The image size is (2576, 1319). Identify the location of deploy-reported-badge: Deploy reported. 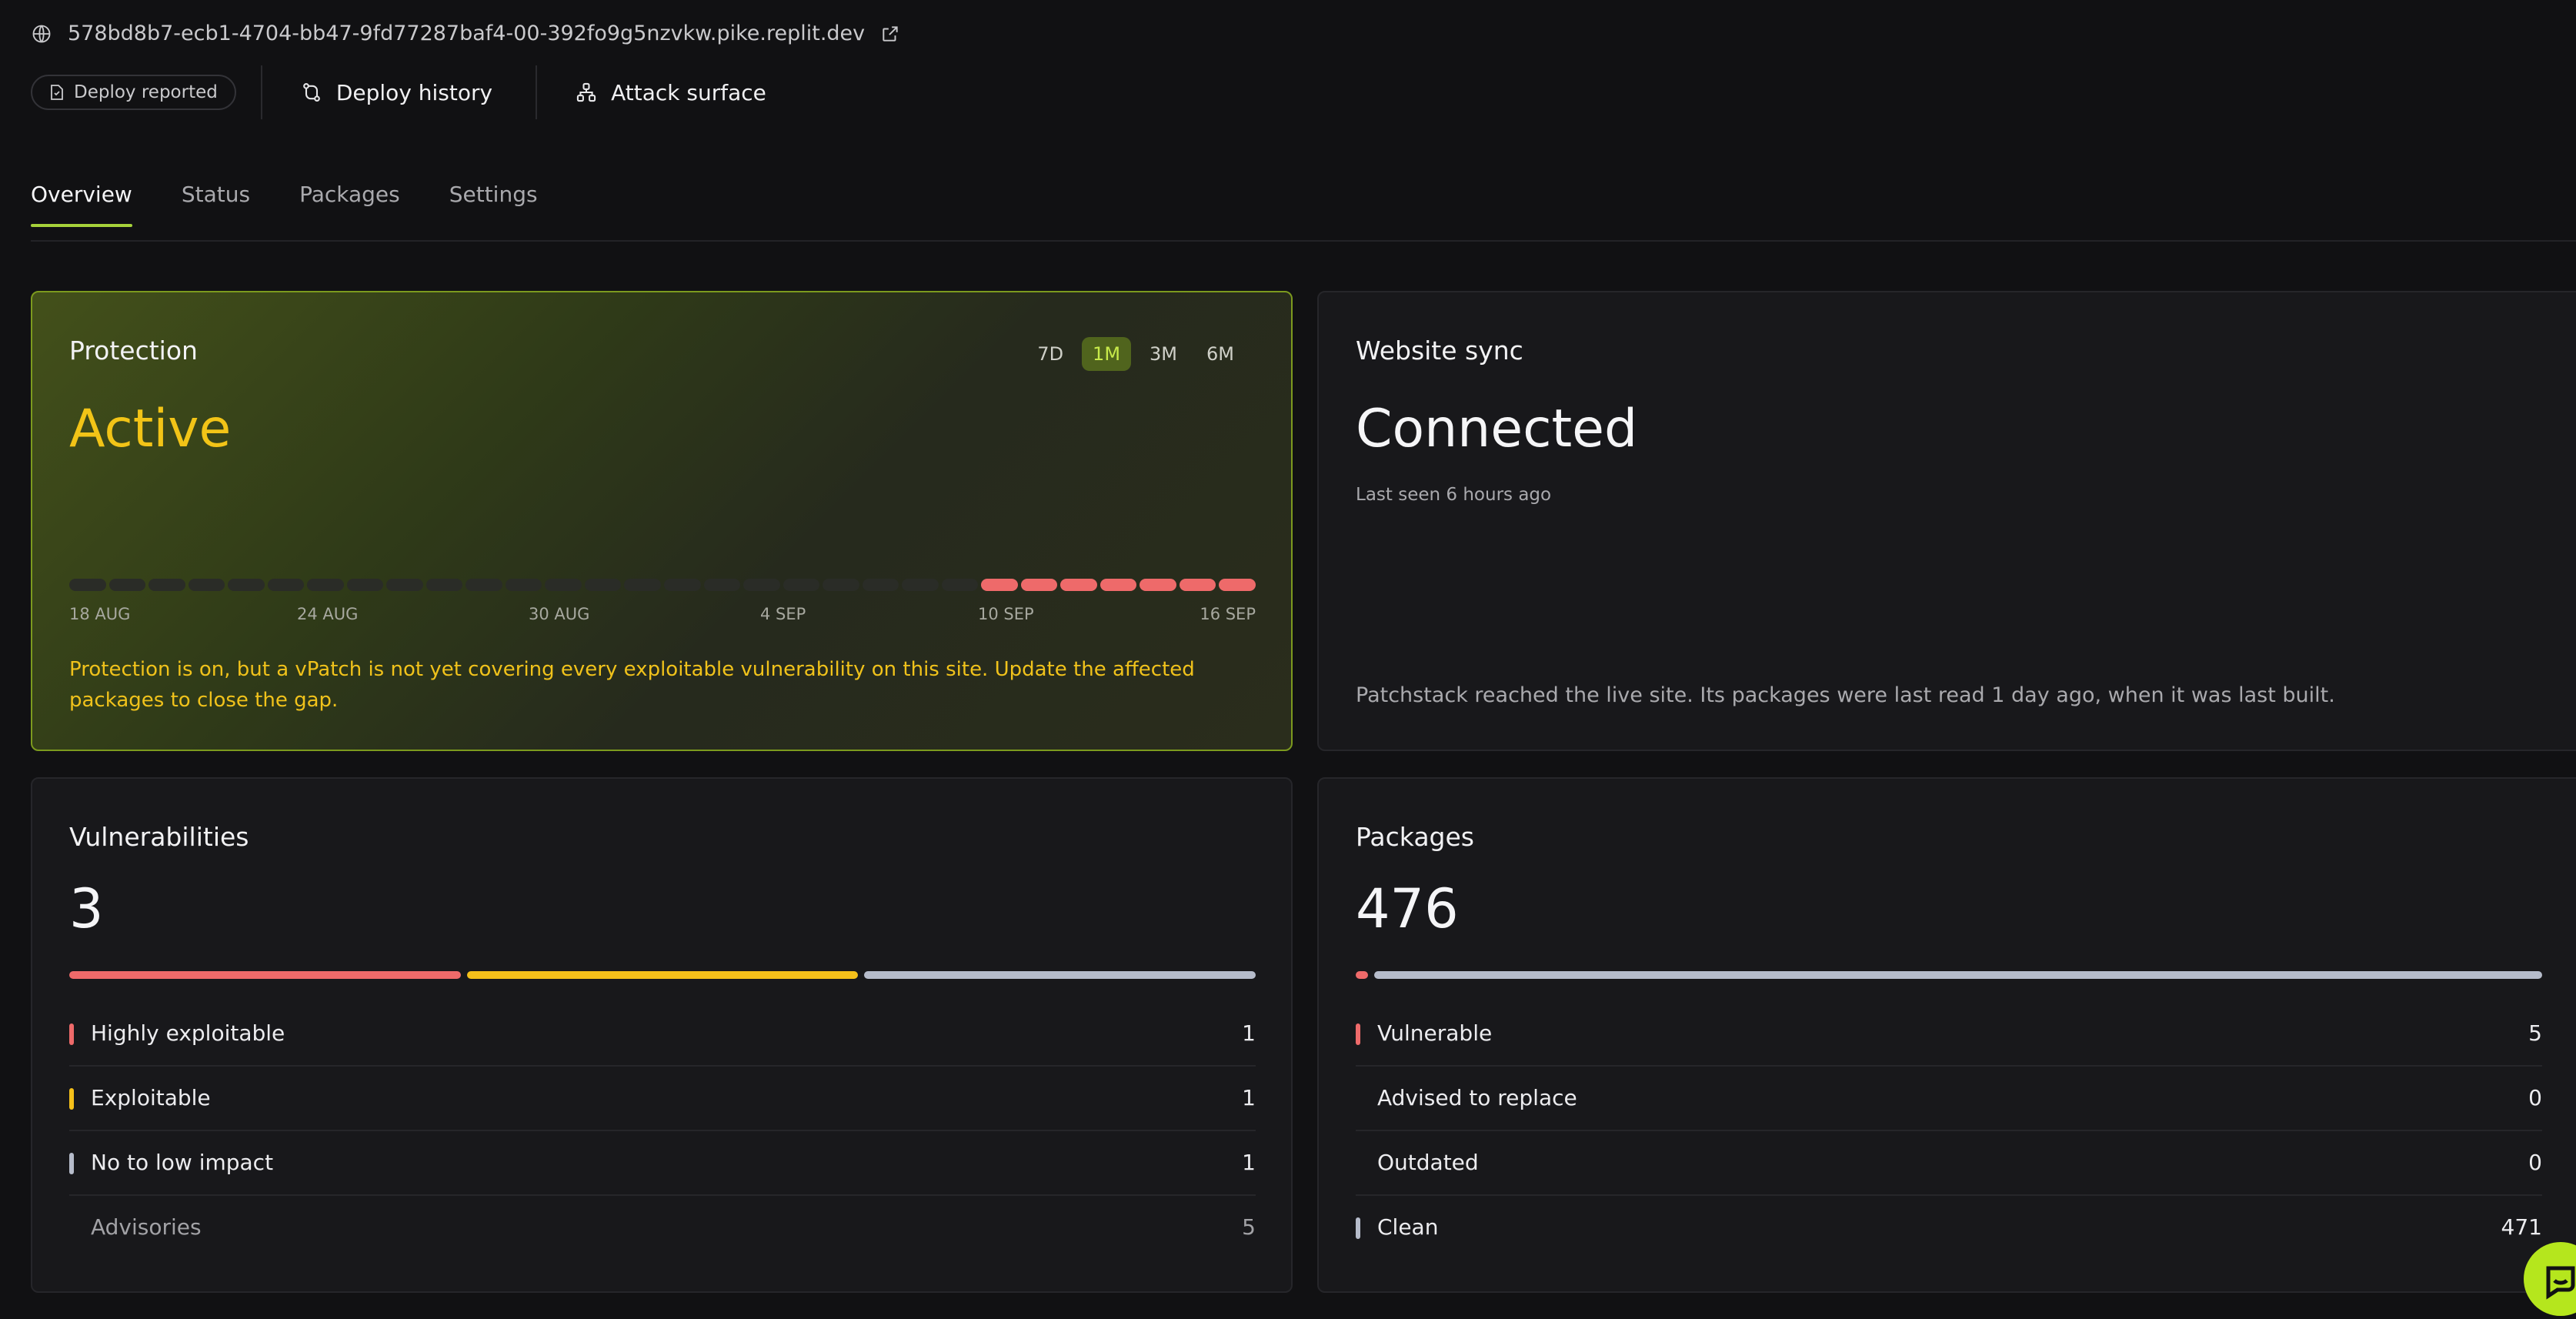
(133, 92).